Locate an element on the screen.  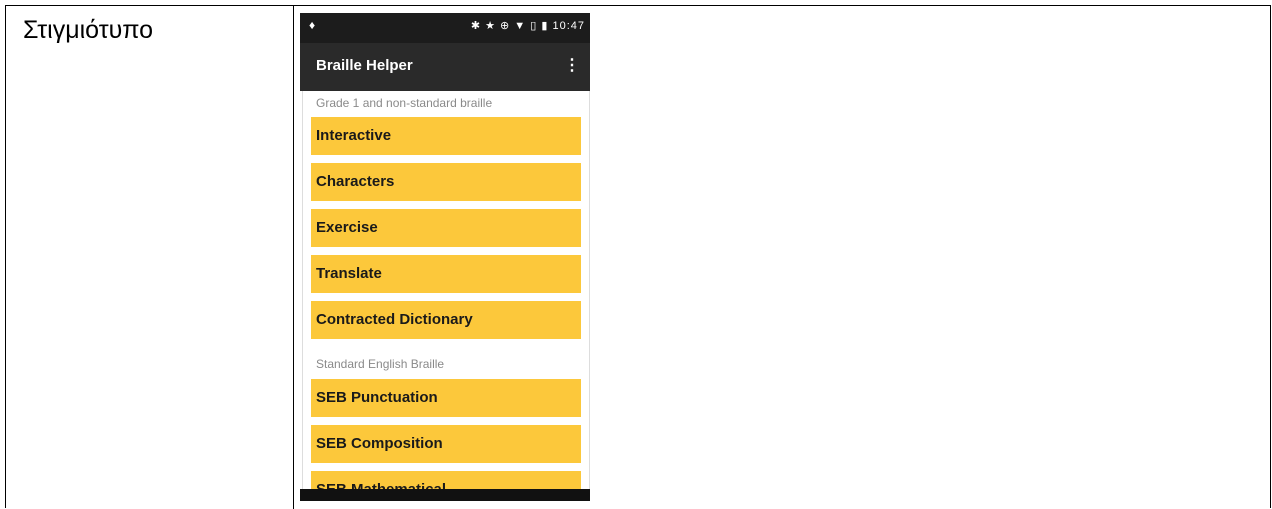
menu-item-label: Translate is located at coordinates (349, 273).